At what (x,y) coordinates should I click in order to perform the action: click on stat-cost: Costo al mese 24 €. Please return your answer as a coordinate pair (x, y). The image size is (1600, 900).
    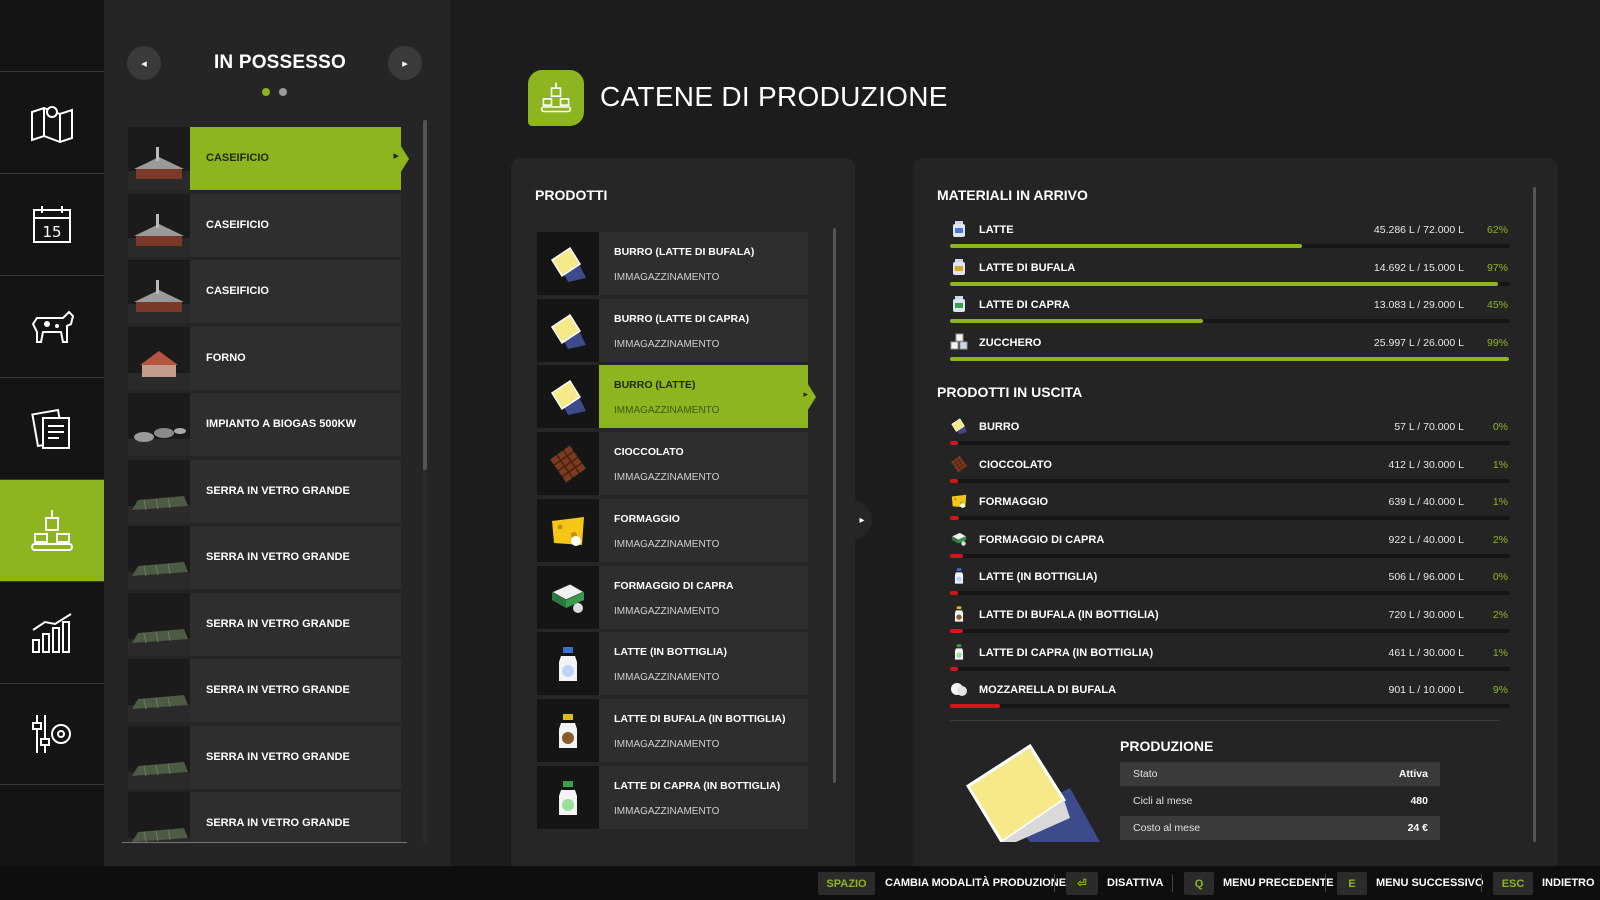
    Looking at the image, I should click on (1280, 828).